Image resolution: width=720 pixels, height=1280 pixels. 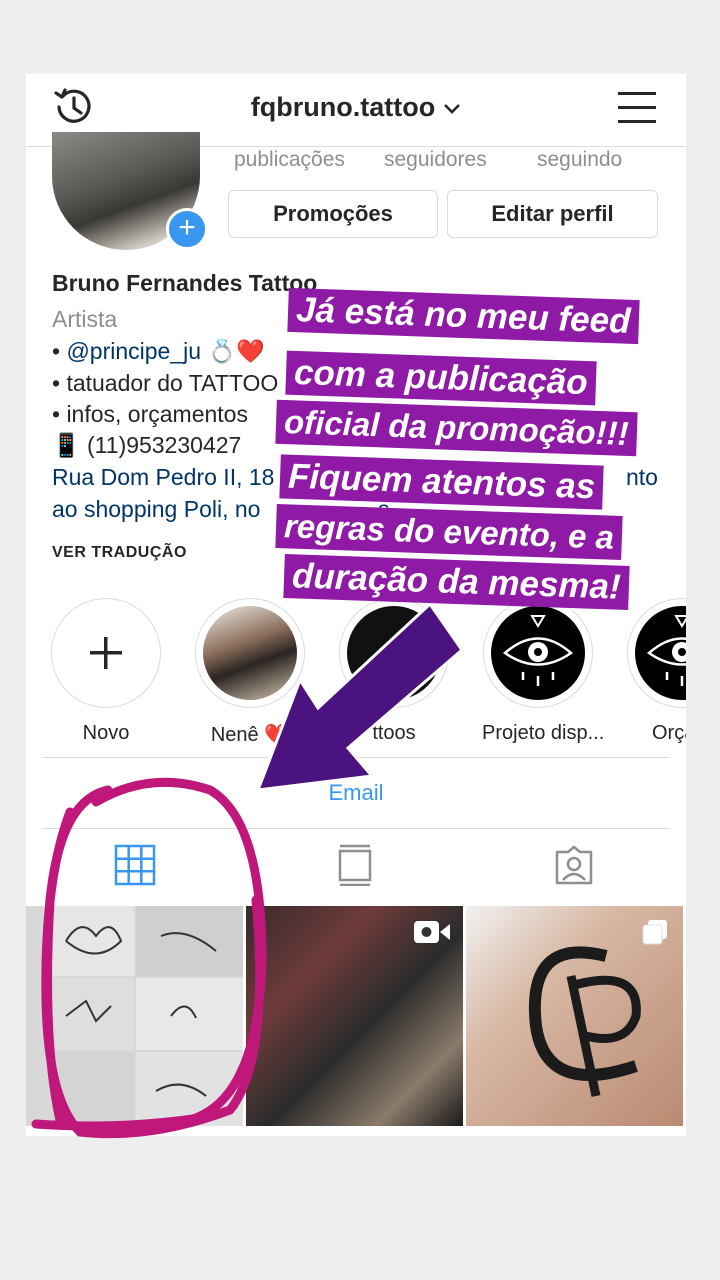 I want to click on see-translation-link: VER TRADUÇÃO, so click(x=119, y=553).